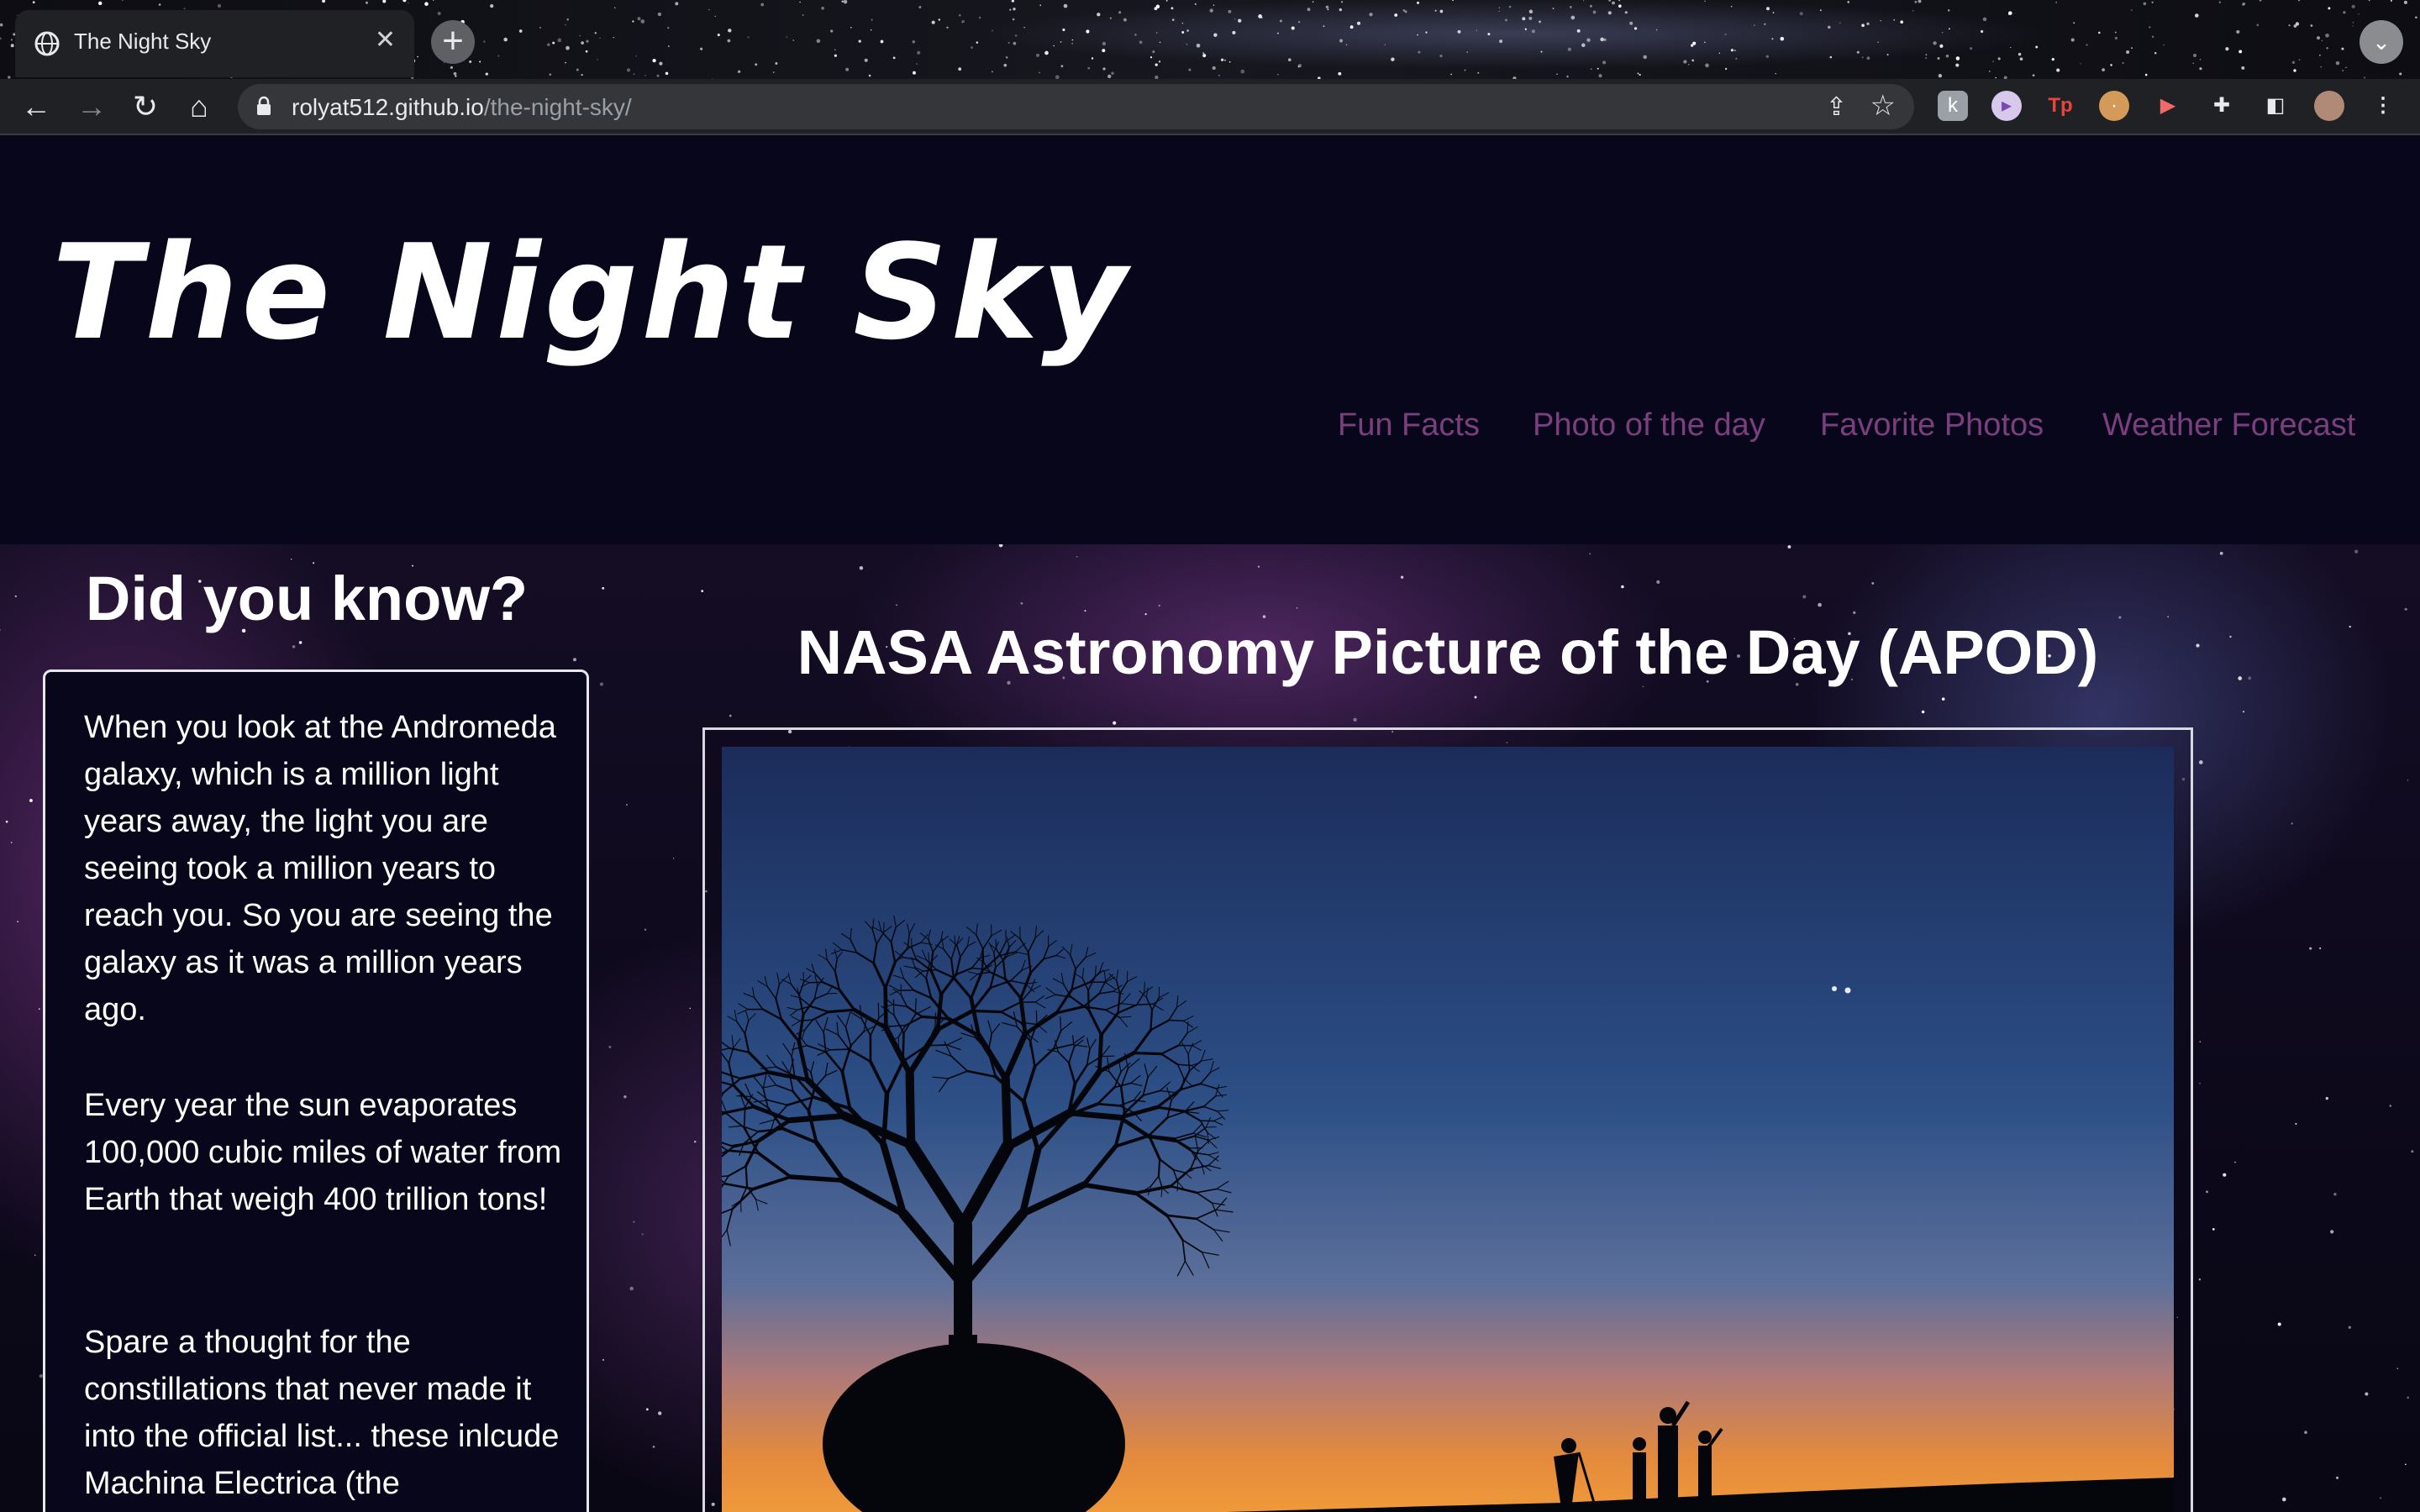 This screenshot has width=2420, height=1512. What do you see at coordinates (1448, 652) in the screenshot?
I see `apod-heading: NASA Astronomy Picture of the Day (APOD)` at bounding box center [1448, 652].